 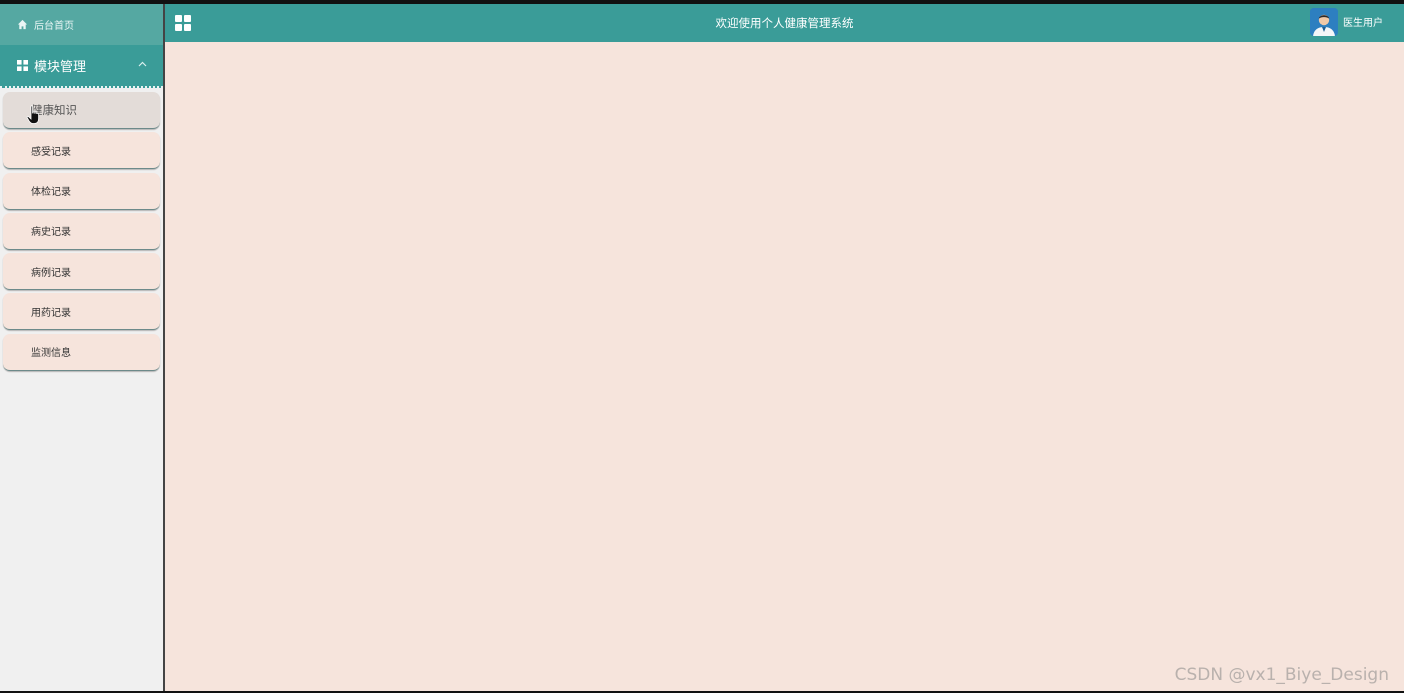 What do you see at coordinates (51, 313) in the screenshot?
I see `menu-item-label: 用药记录` at bounding box center [51, 313].